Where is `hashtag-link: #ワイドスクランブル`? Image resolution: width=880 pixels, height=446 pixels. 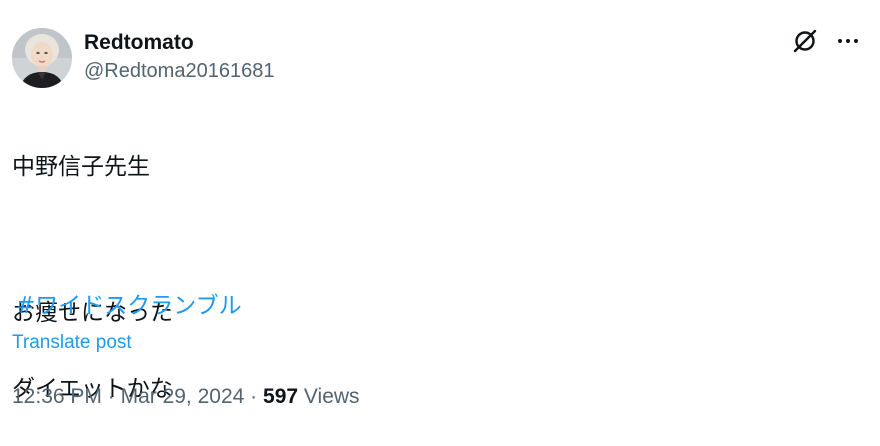
hashtag-link: #ワイドスクランブル is located at coordinates (129, 306).